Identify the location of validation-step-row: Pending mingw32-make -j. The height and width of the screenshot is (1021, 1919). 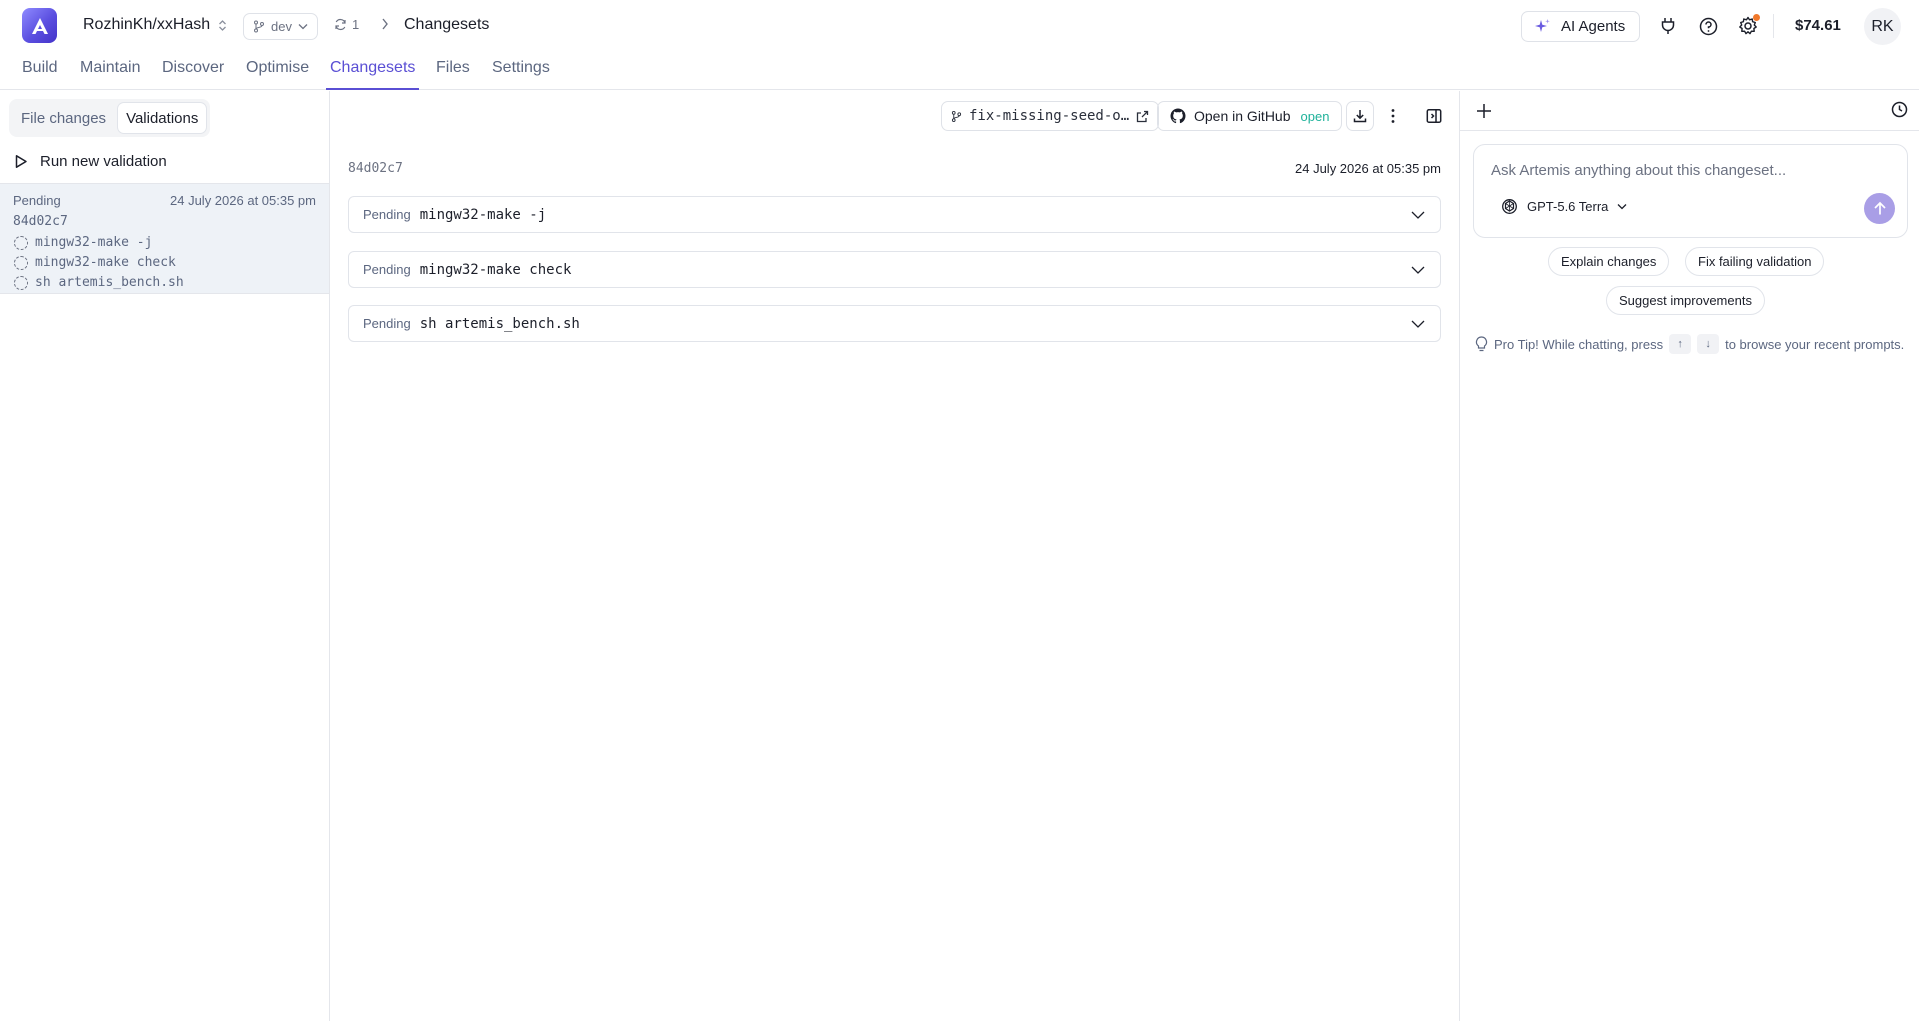
(894, 214).